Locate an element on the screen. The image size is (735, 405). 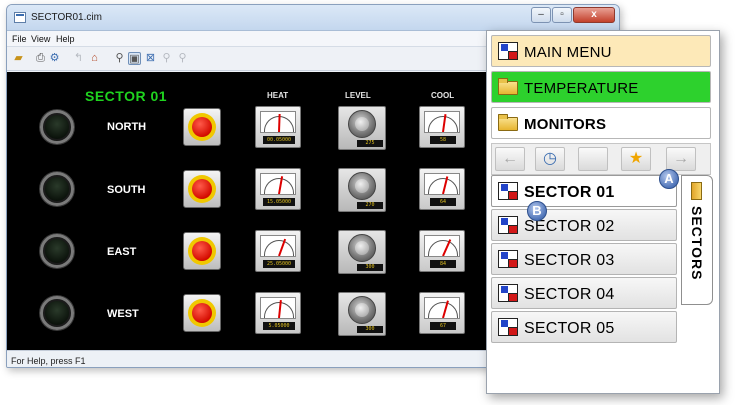
back-arrow-icon: ← is located at coordinates (510, 159).